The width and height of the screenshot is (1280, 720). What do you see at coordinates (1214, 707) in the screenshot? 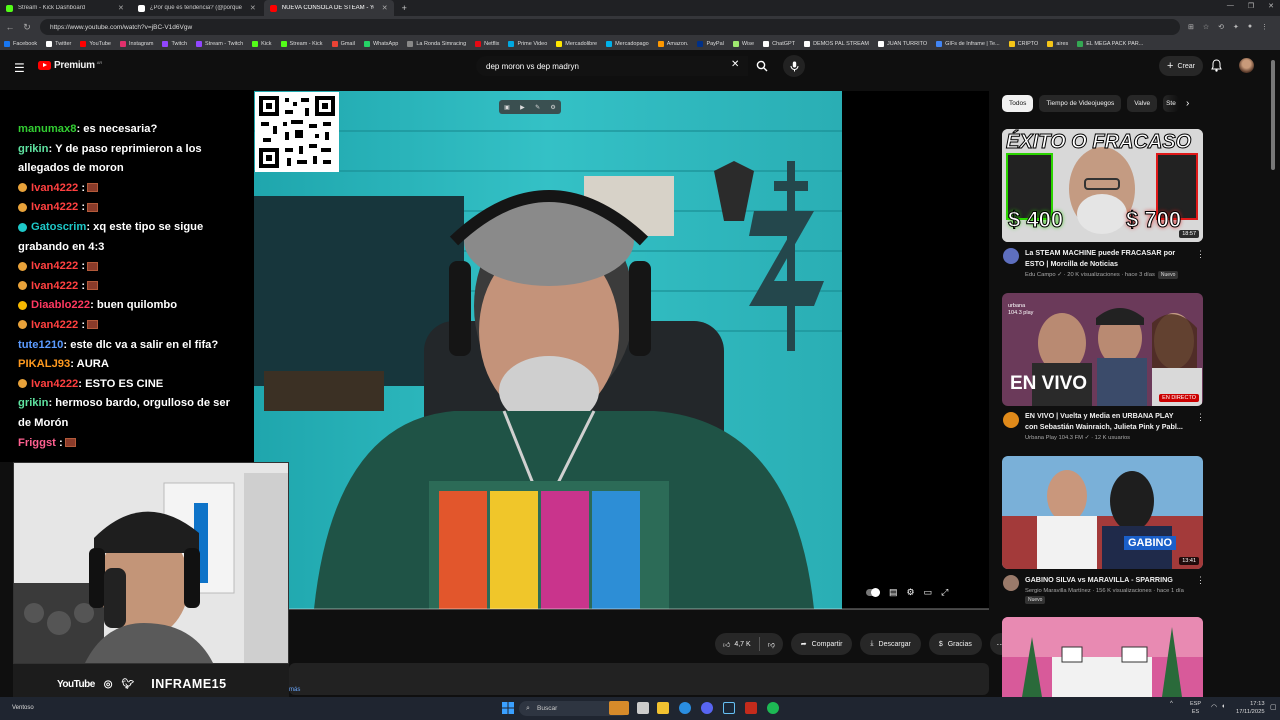
I see `wifi-icon: ◠` at bounding box center [1214, 707].